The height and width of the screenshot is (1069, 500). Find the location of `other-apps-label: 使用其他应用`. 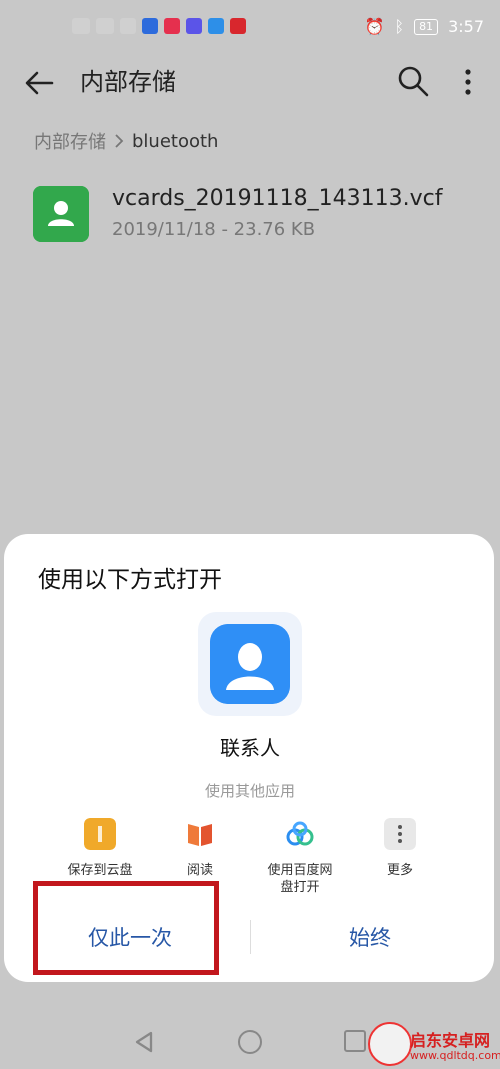

other-apps-label: 使用其他应用 is located at coordinates (249, 791).